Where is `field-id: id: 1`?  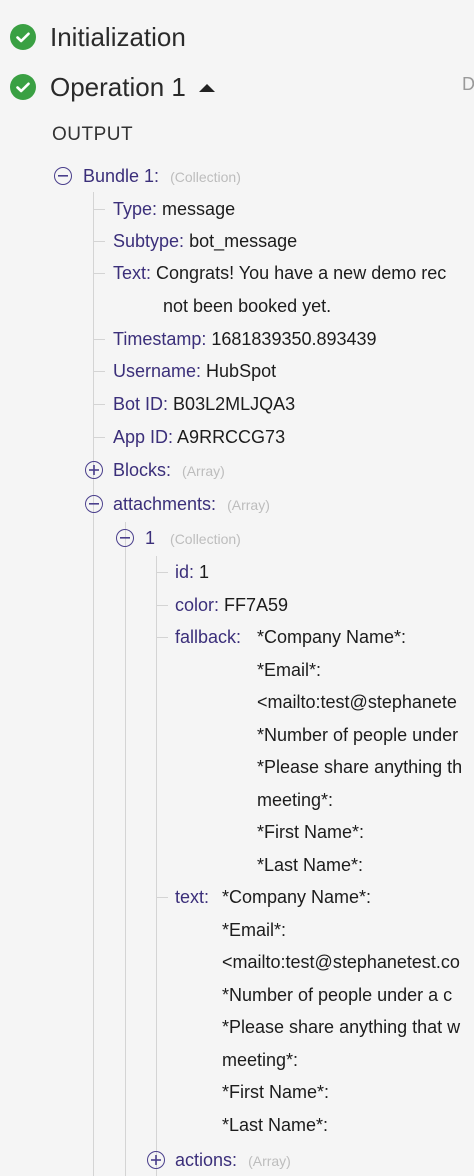
field-id: id: 1 is located at coordinates (192, 572).